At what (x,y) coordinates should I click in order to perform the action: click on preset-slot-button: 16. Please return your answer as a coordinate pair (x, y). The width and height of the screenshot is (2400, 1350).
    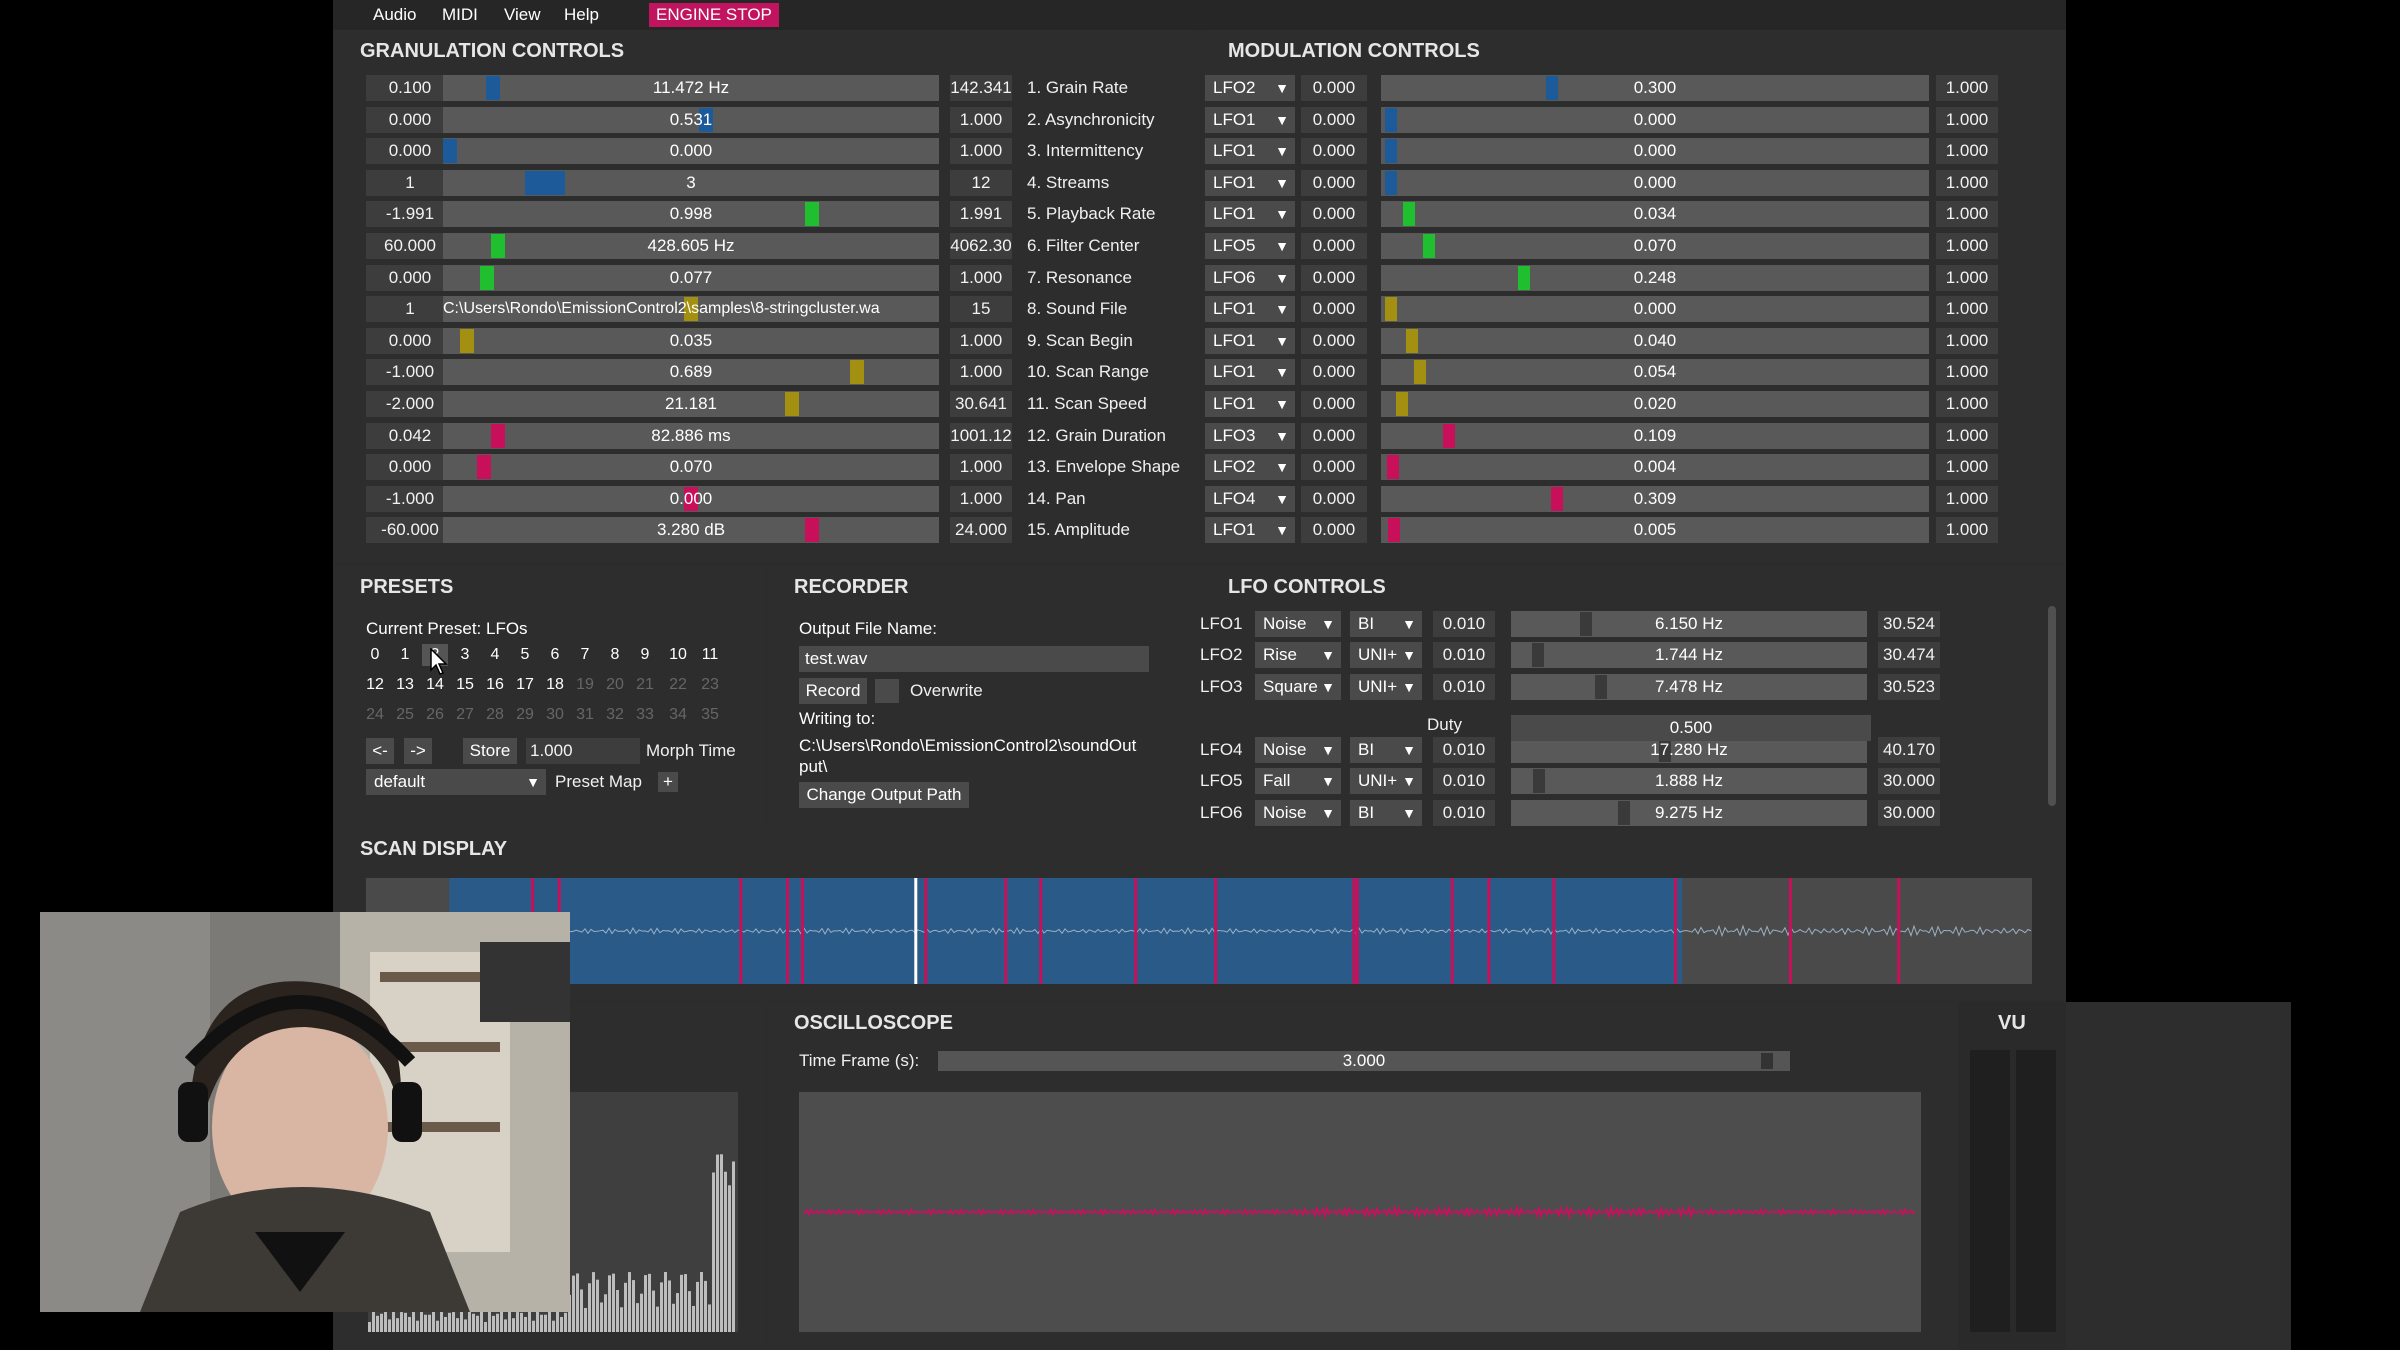
    Looking at the image, I should click on (495, 685).